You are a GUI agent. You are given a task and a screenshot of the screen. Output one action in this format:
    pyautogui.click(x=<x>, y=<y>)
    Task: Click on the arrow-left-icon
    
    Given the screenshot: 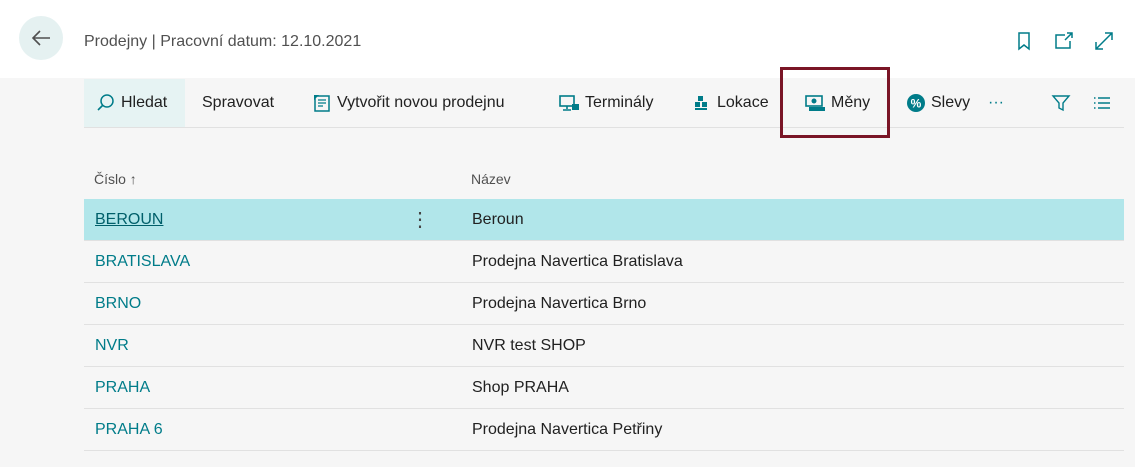 What is the action you would take?
    pyautogui.click(x=40, y=38)
    